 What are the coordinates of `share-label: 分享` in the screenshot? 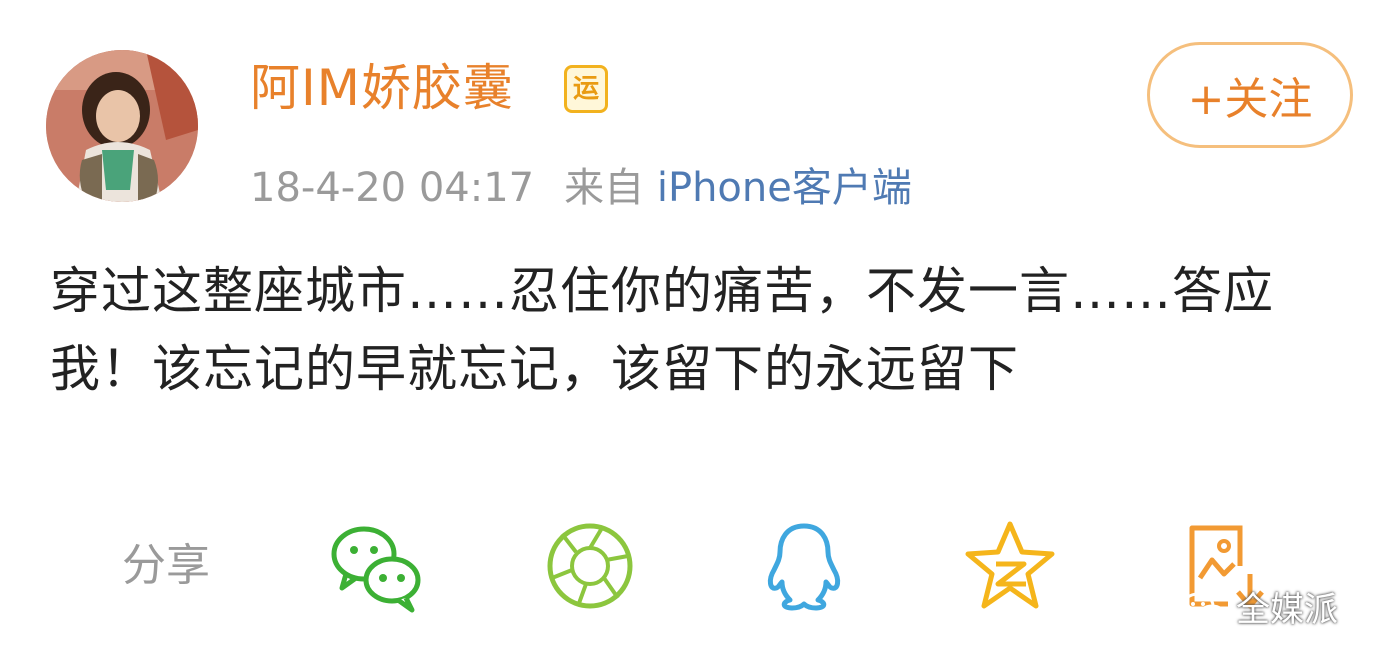 It's located at (166, 565).